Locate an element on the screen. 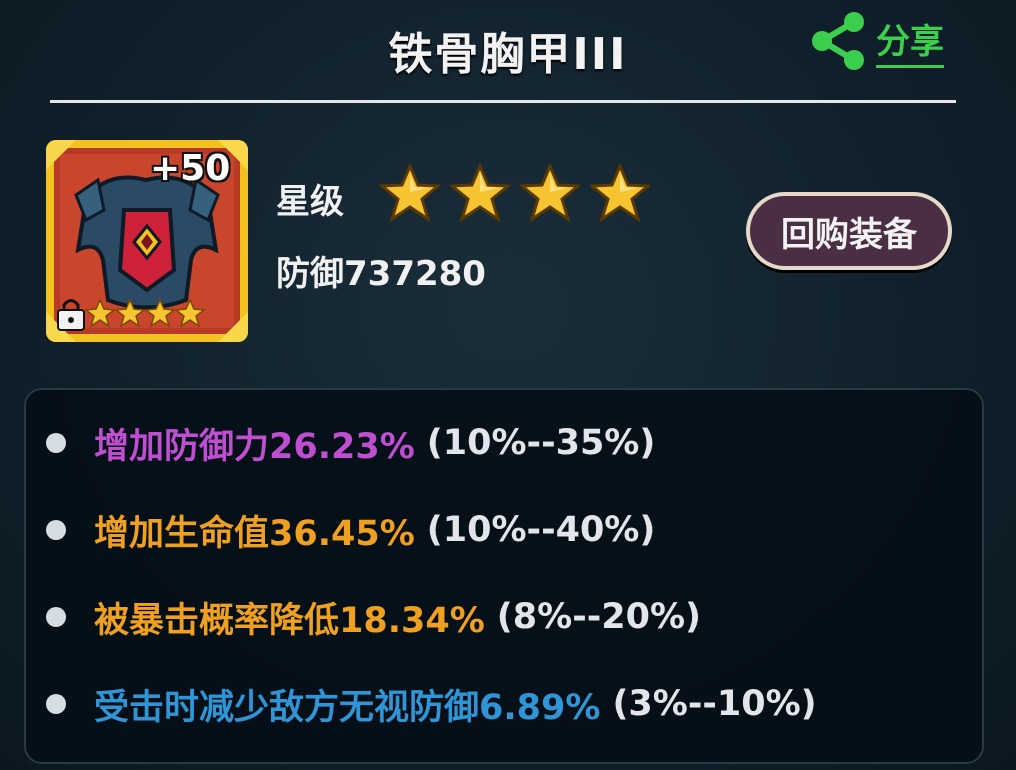  share-label: 分享 is located at coordinates (910, 41).